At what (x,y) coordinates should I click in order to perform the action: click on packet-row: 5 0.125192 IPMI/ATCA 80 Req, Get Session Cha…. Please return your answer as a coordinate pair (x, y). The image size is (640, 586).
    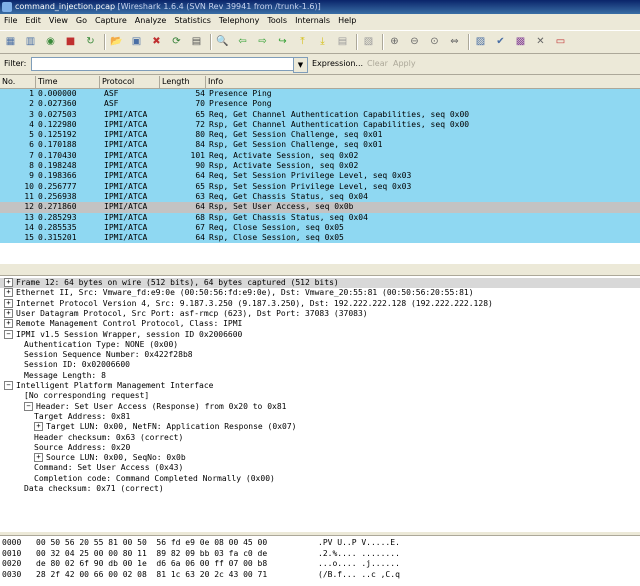
    Looking at the image, I should click on (320, 135).